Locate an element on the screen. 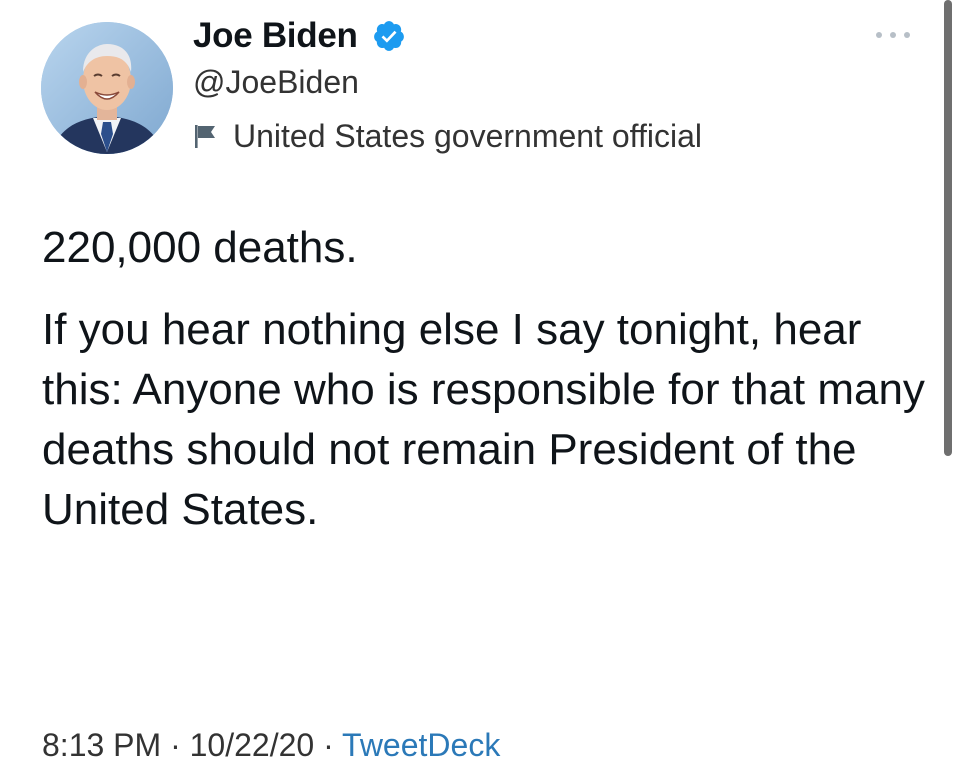 The image size is (960, 779). flag-icon is located at coordinates (205, 136).